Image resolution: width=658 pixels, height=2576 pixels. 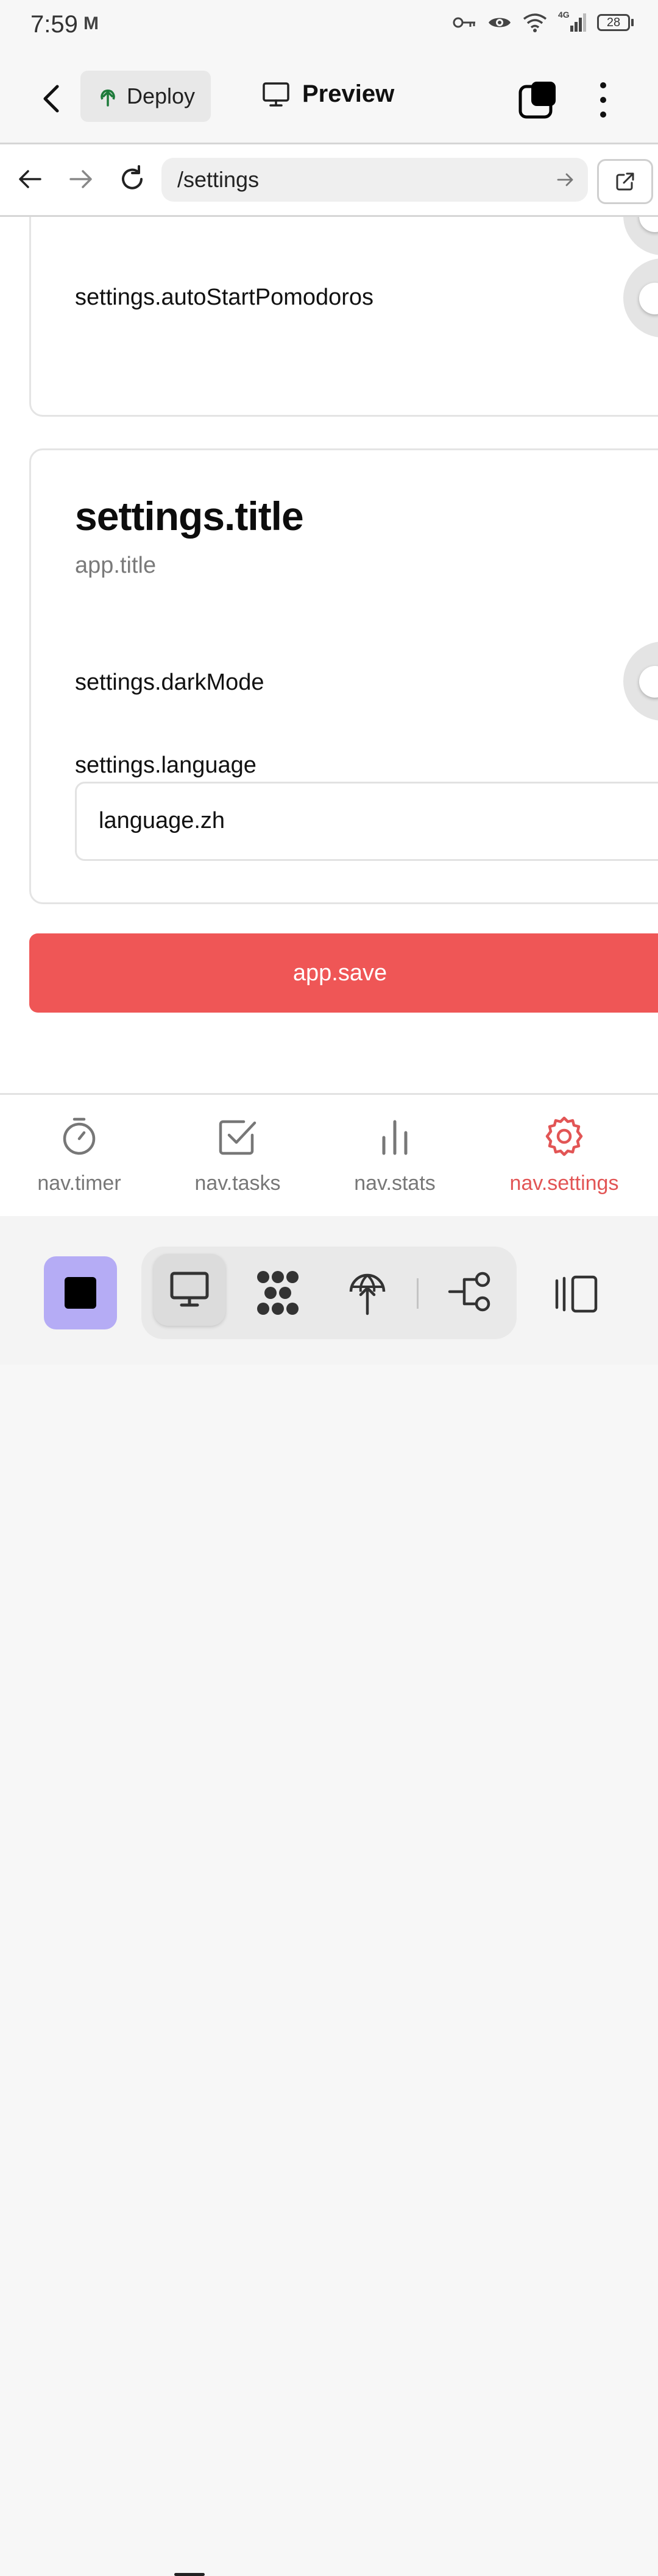 I want to click on dark-mode-toggle, so click(x=640, y=681).